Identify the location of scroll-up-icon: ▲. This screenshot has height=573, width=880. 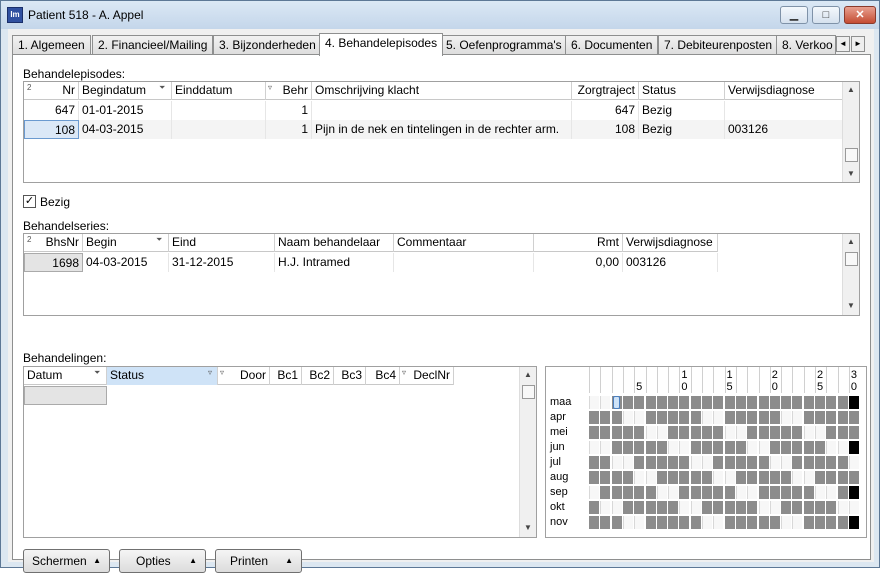
(851, 90).